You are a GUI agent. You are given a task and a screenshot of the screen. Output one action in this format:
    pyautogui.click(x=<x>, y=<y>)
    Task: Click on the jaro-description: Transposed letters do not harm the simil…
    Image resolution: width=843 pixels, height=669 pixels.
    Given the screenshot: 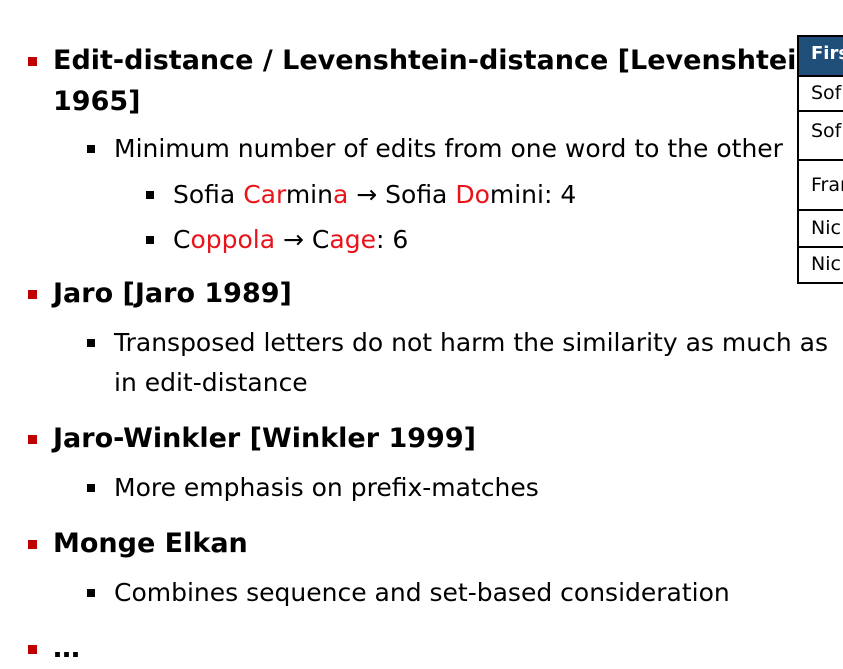 What is the action you would take?
    pyautogui.click(x=471, y=342)
    